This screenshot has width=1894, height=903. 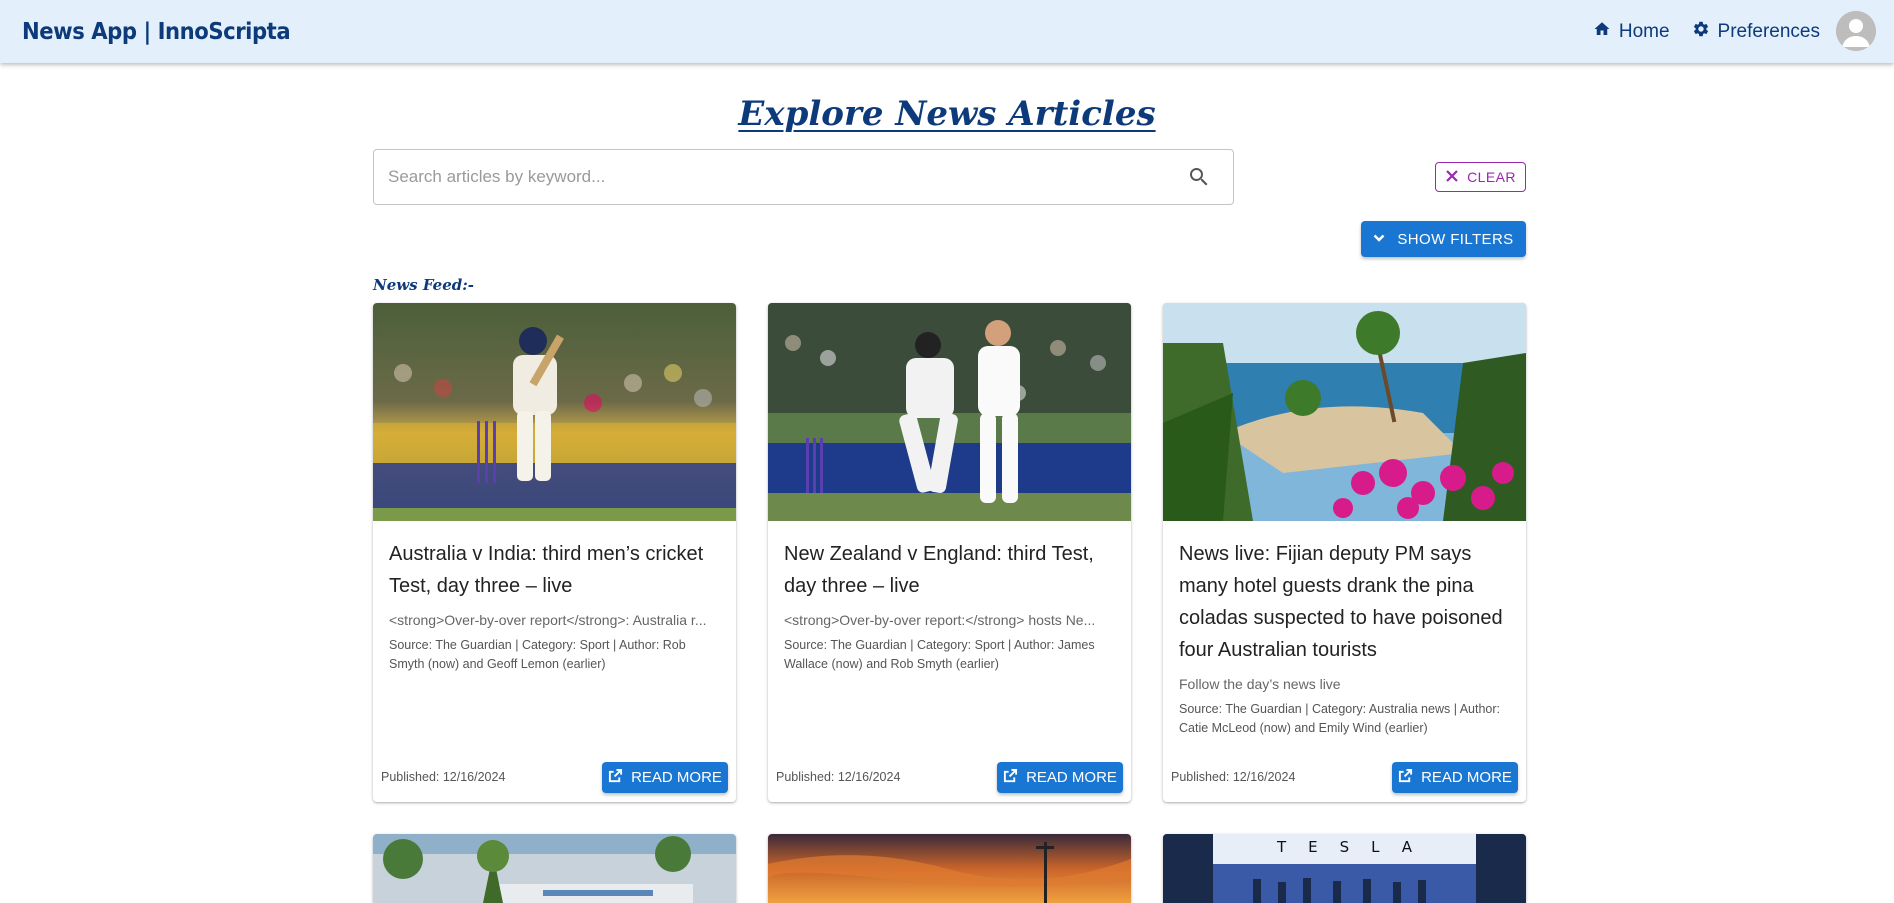 What do you see at coordinates (1260, 684) in the screenshot?
I see `article-description: Follow the day’s news live` at bounding box center [1260, 684].